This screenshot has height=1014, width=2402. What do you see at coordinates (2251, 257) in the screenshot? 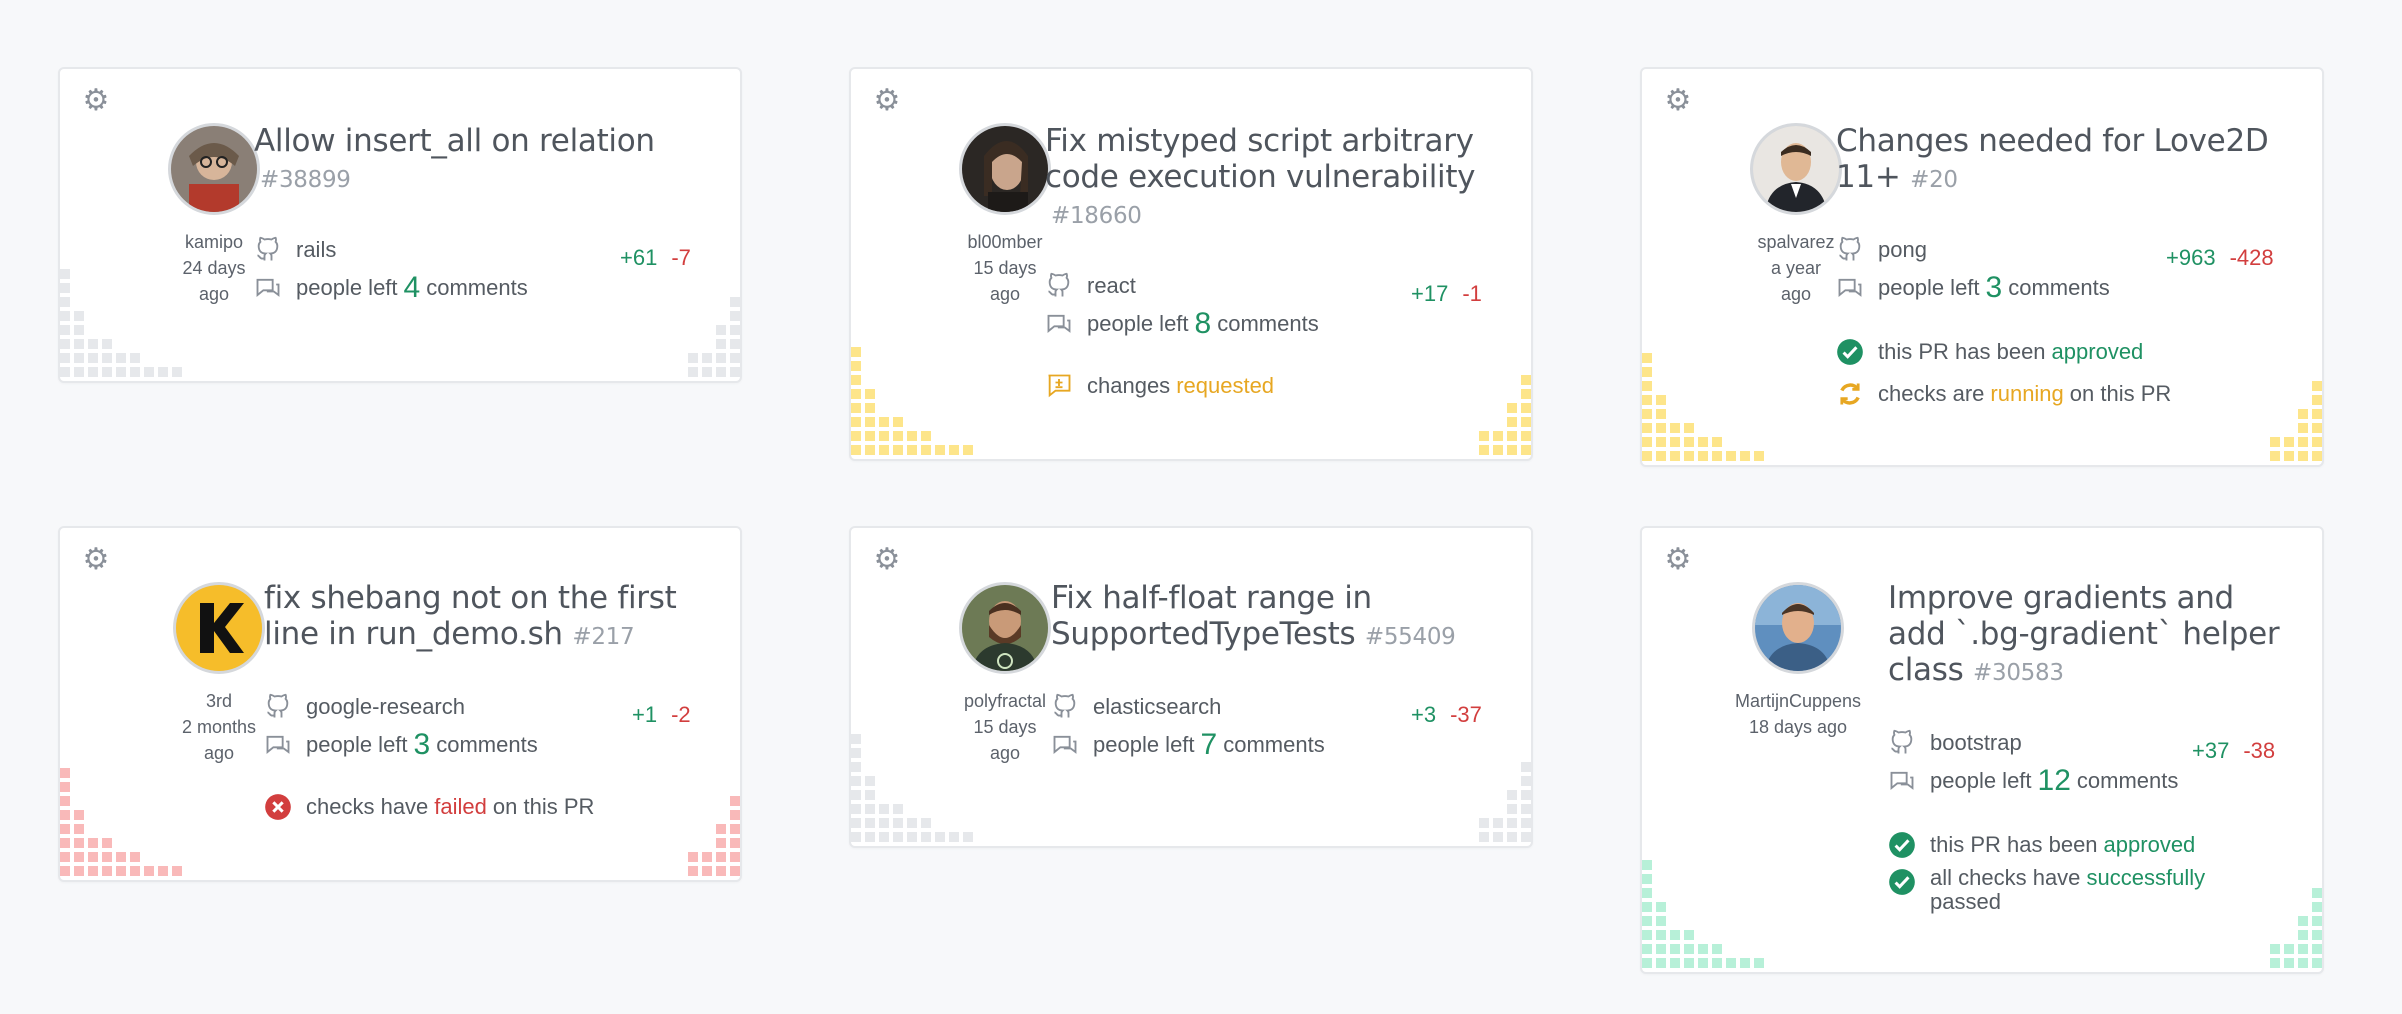
I see `deletions: -428` at bounding box center [2251, 257].